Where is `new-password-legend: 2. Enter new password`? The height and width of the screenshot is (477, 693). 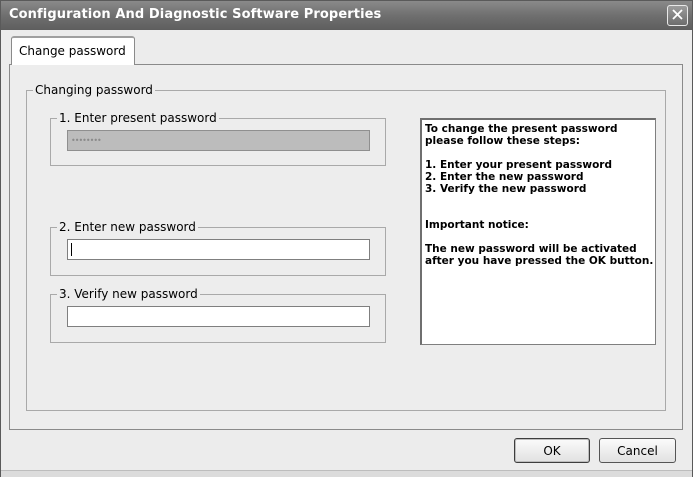
new-password-legend: 2. Enter new password is located at coordinates (127, 227).